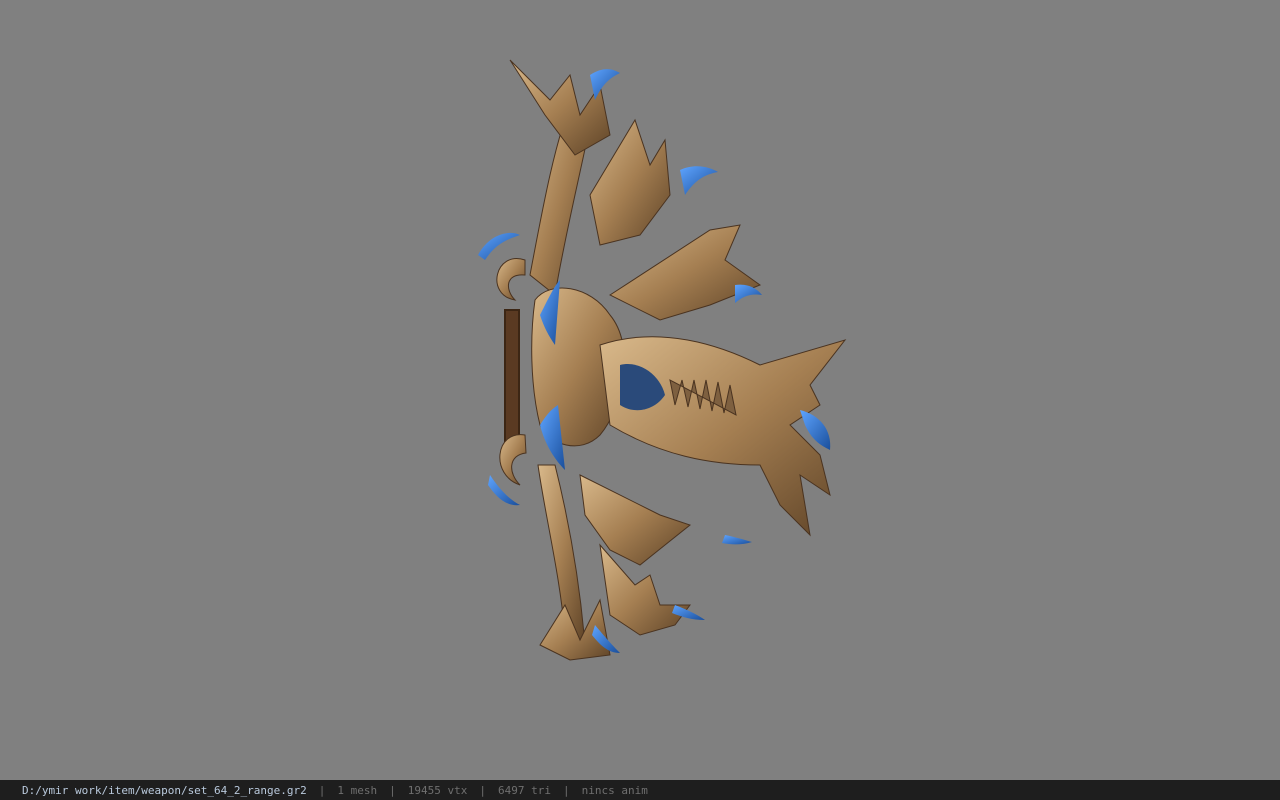 The image size is (1280, 800). What do you see at coordinates (357, 790) in the screenshot?
I see `mesh-count: 1 mesh` at bounding box center [357, 790].